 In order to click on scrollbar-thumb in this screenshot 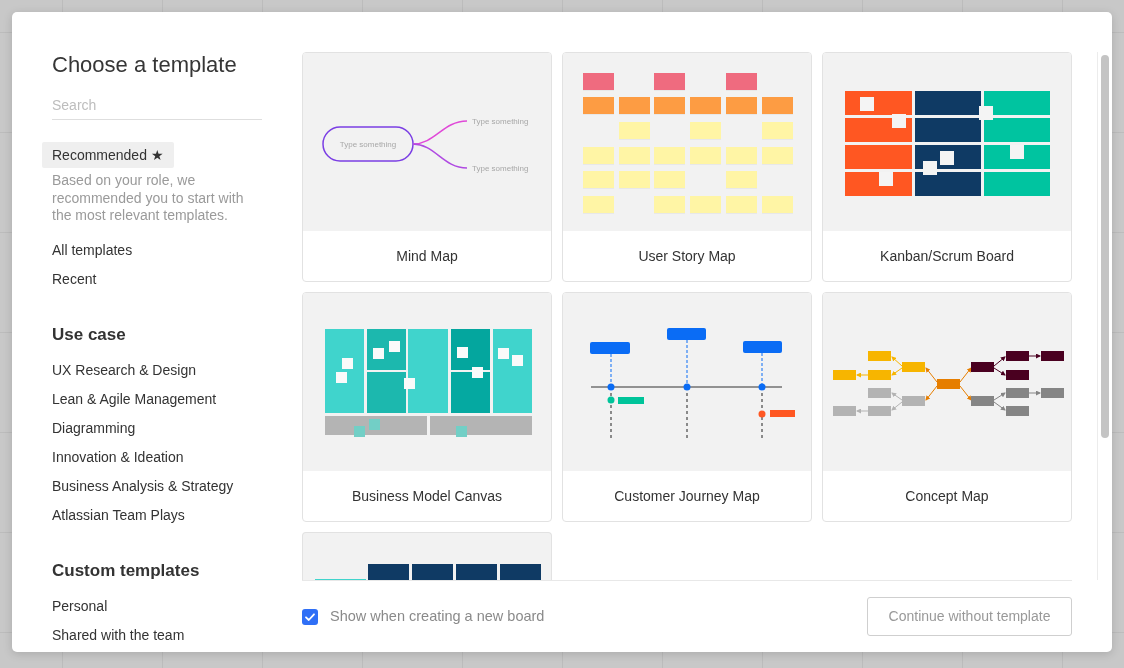, I will do `click(1105, 246)`.